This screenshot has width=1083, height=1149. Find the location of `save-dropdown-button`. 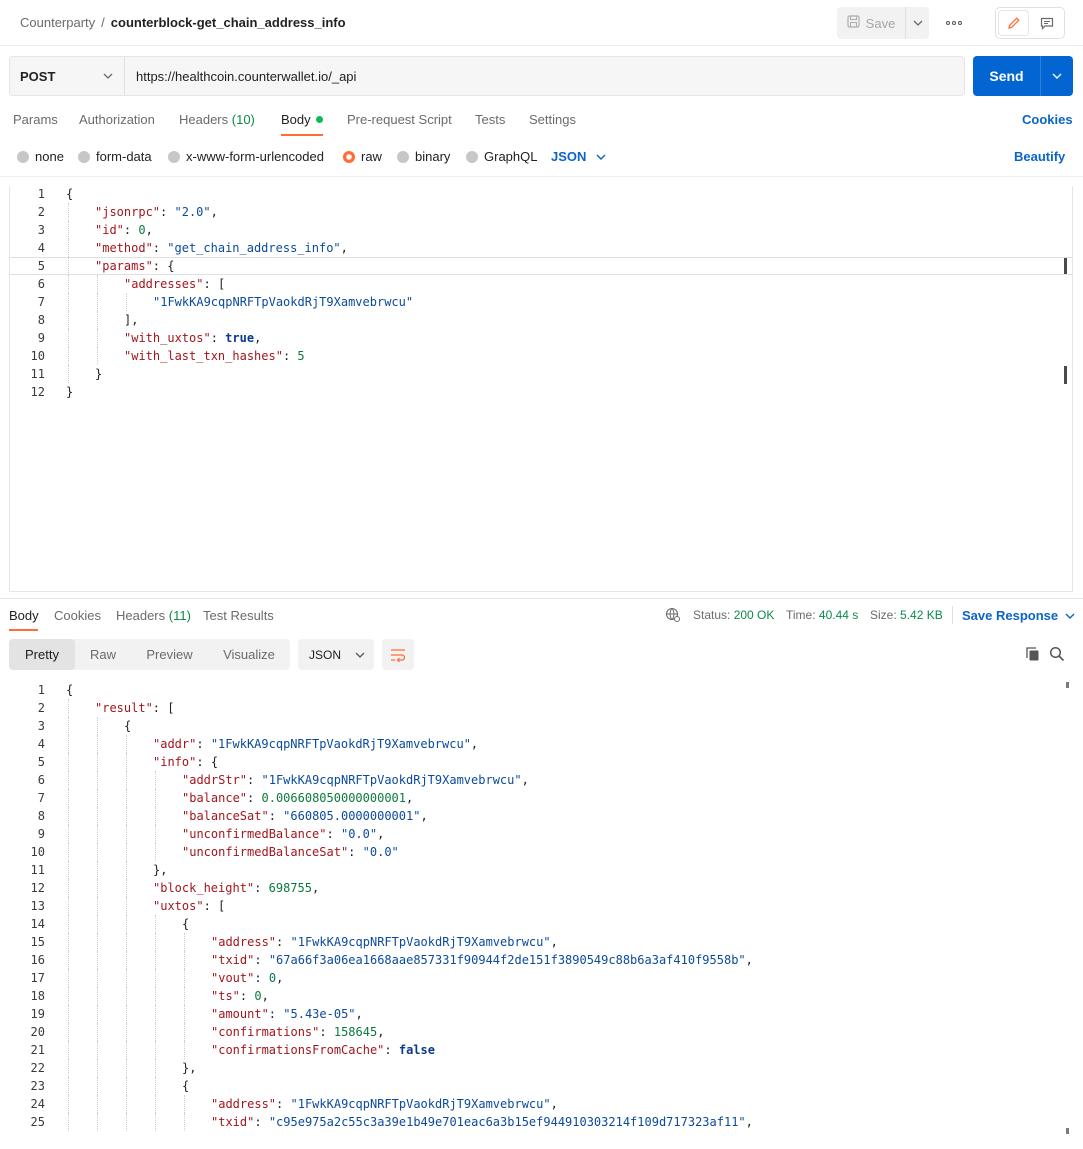

save-dropdown-button is located at coordinates (917, 23).